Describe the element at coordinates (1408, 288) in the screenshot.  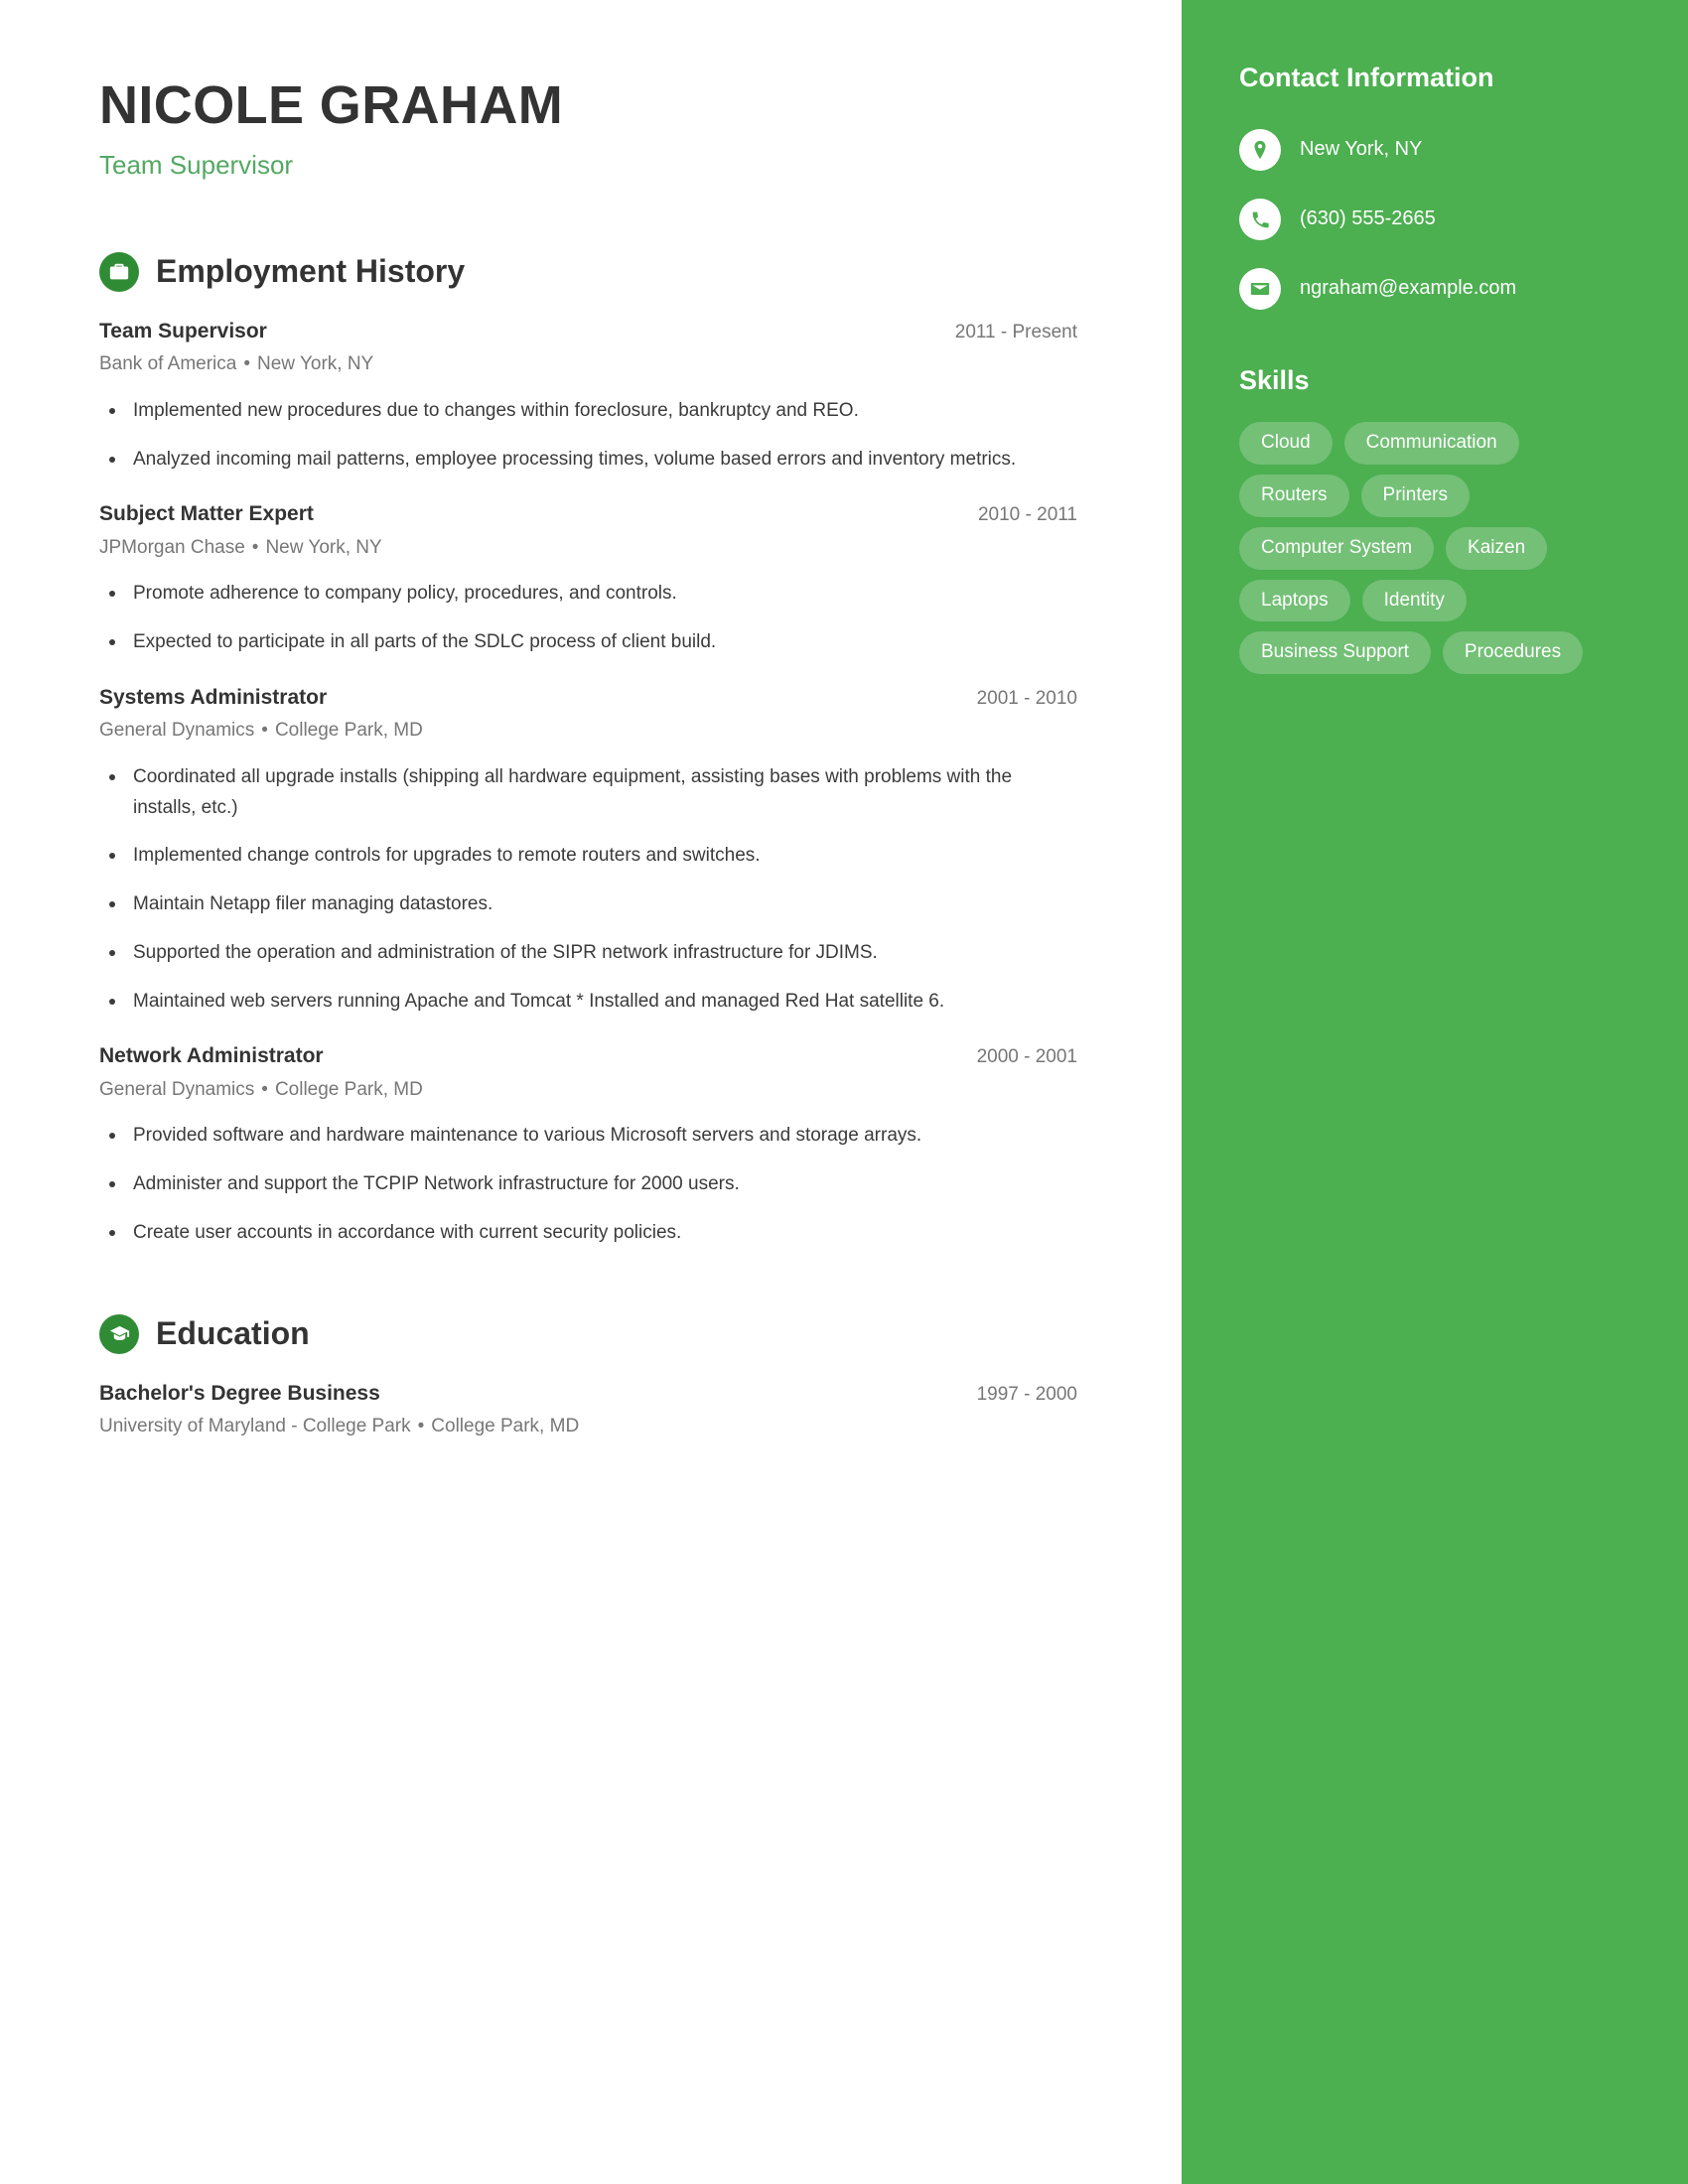
I see `contact-value: ngraham@example.com` at that location.